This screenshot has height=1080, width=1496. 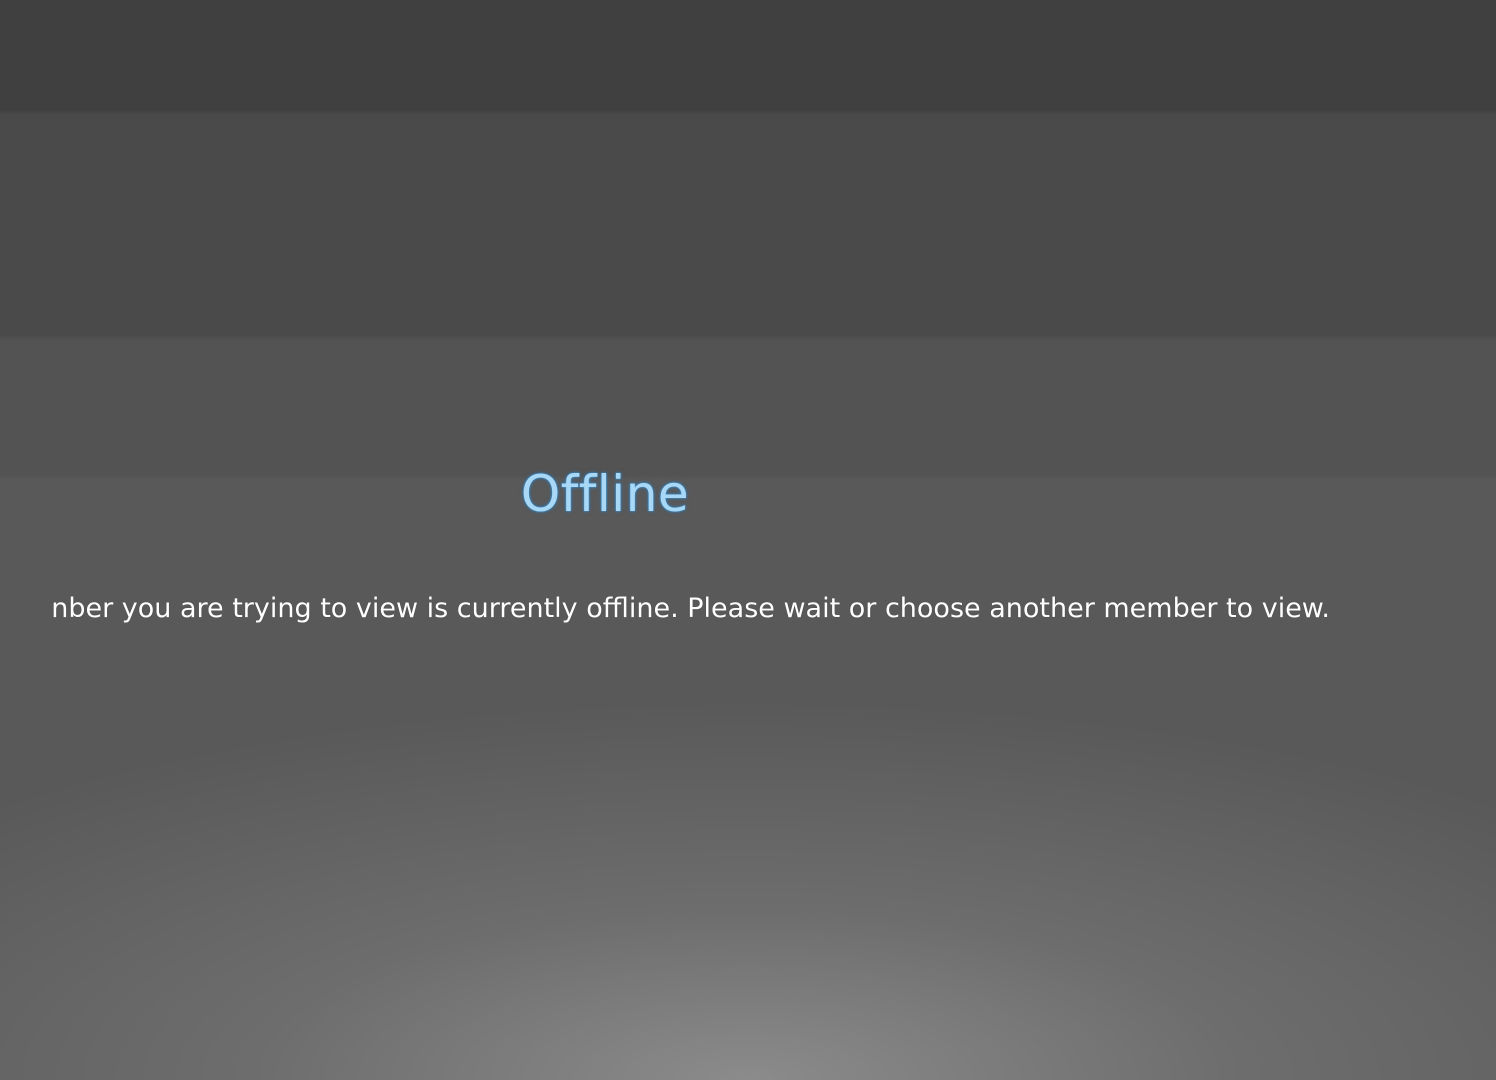 What do you see at coordinates (605, 494) in the screenshot?
I see `offline-title: Offline` at bounding box center [605, 494].